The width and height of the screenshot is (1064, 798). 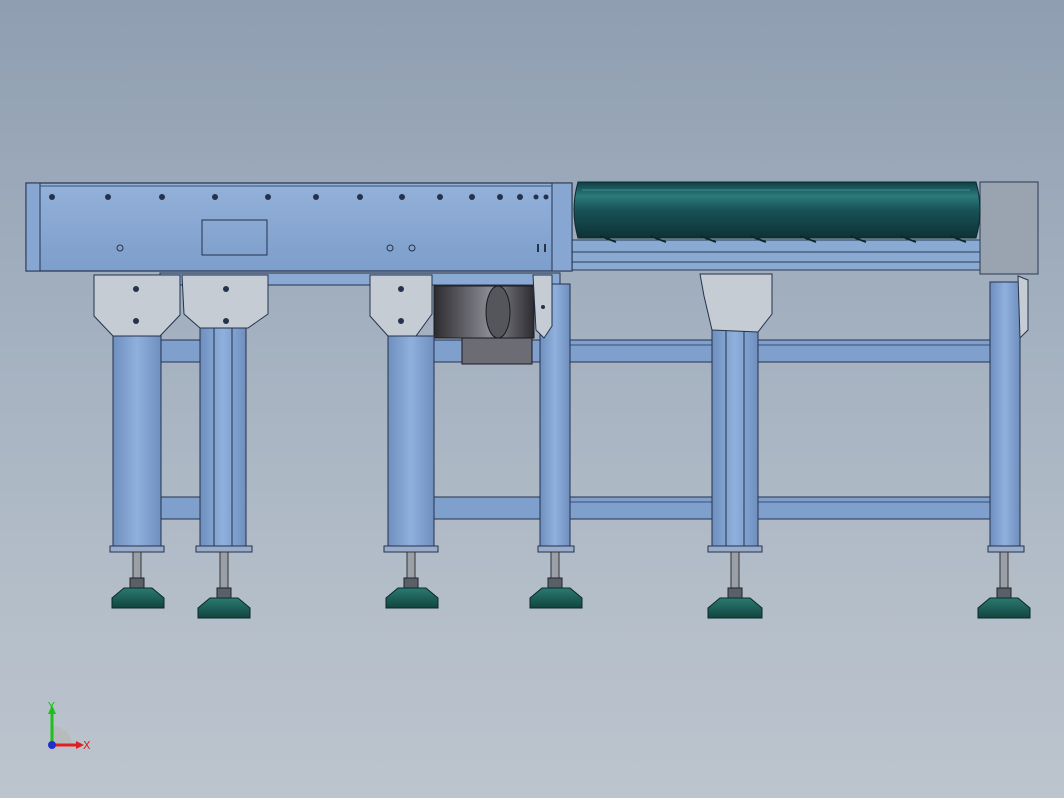 I want to click on left-side-frame, so click(x=299, y=227).